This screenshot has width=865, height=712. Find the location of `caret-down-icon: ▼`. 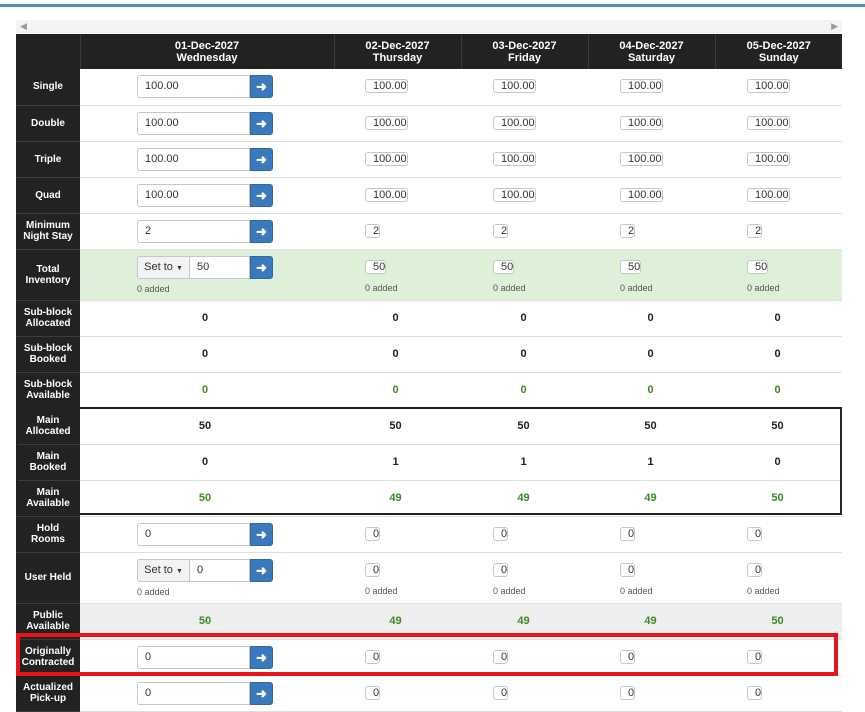

caret-down-icon: ▼ is located at coordinates (179, 268).